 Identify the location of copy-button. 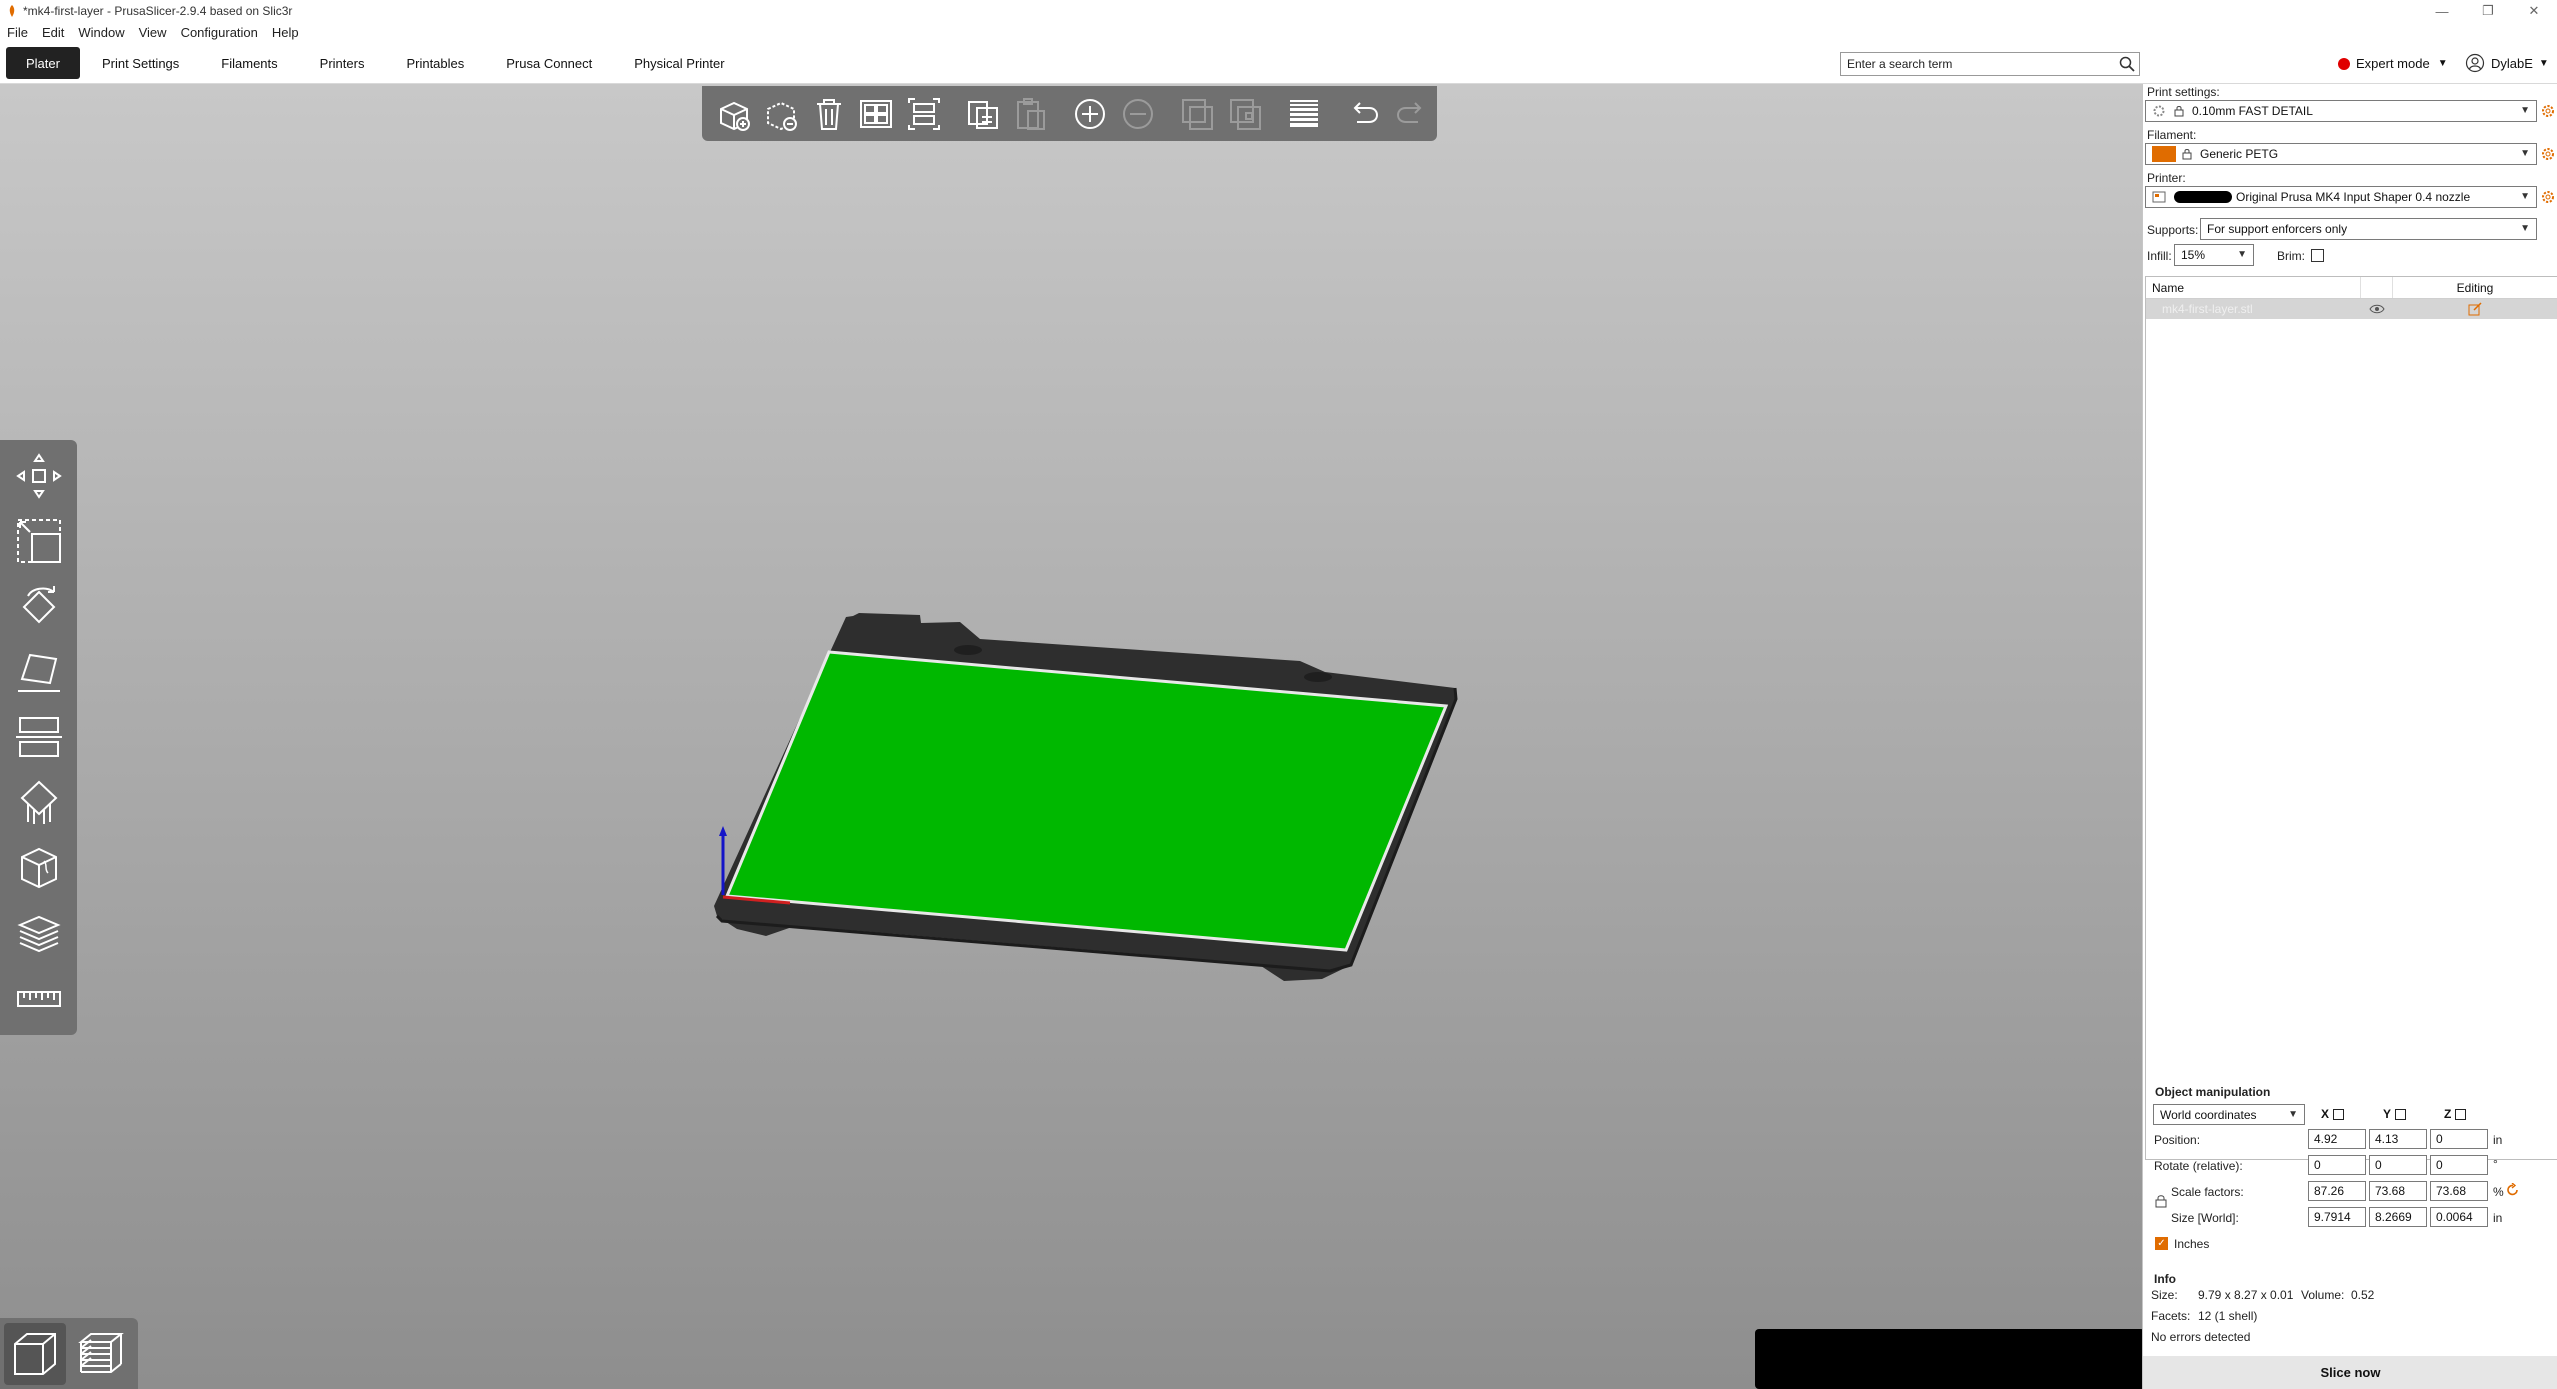
(984, 114).